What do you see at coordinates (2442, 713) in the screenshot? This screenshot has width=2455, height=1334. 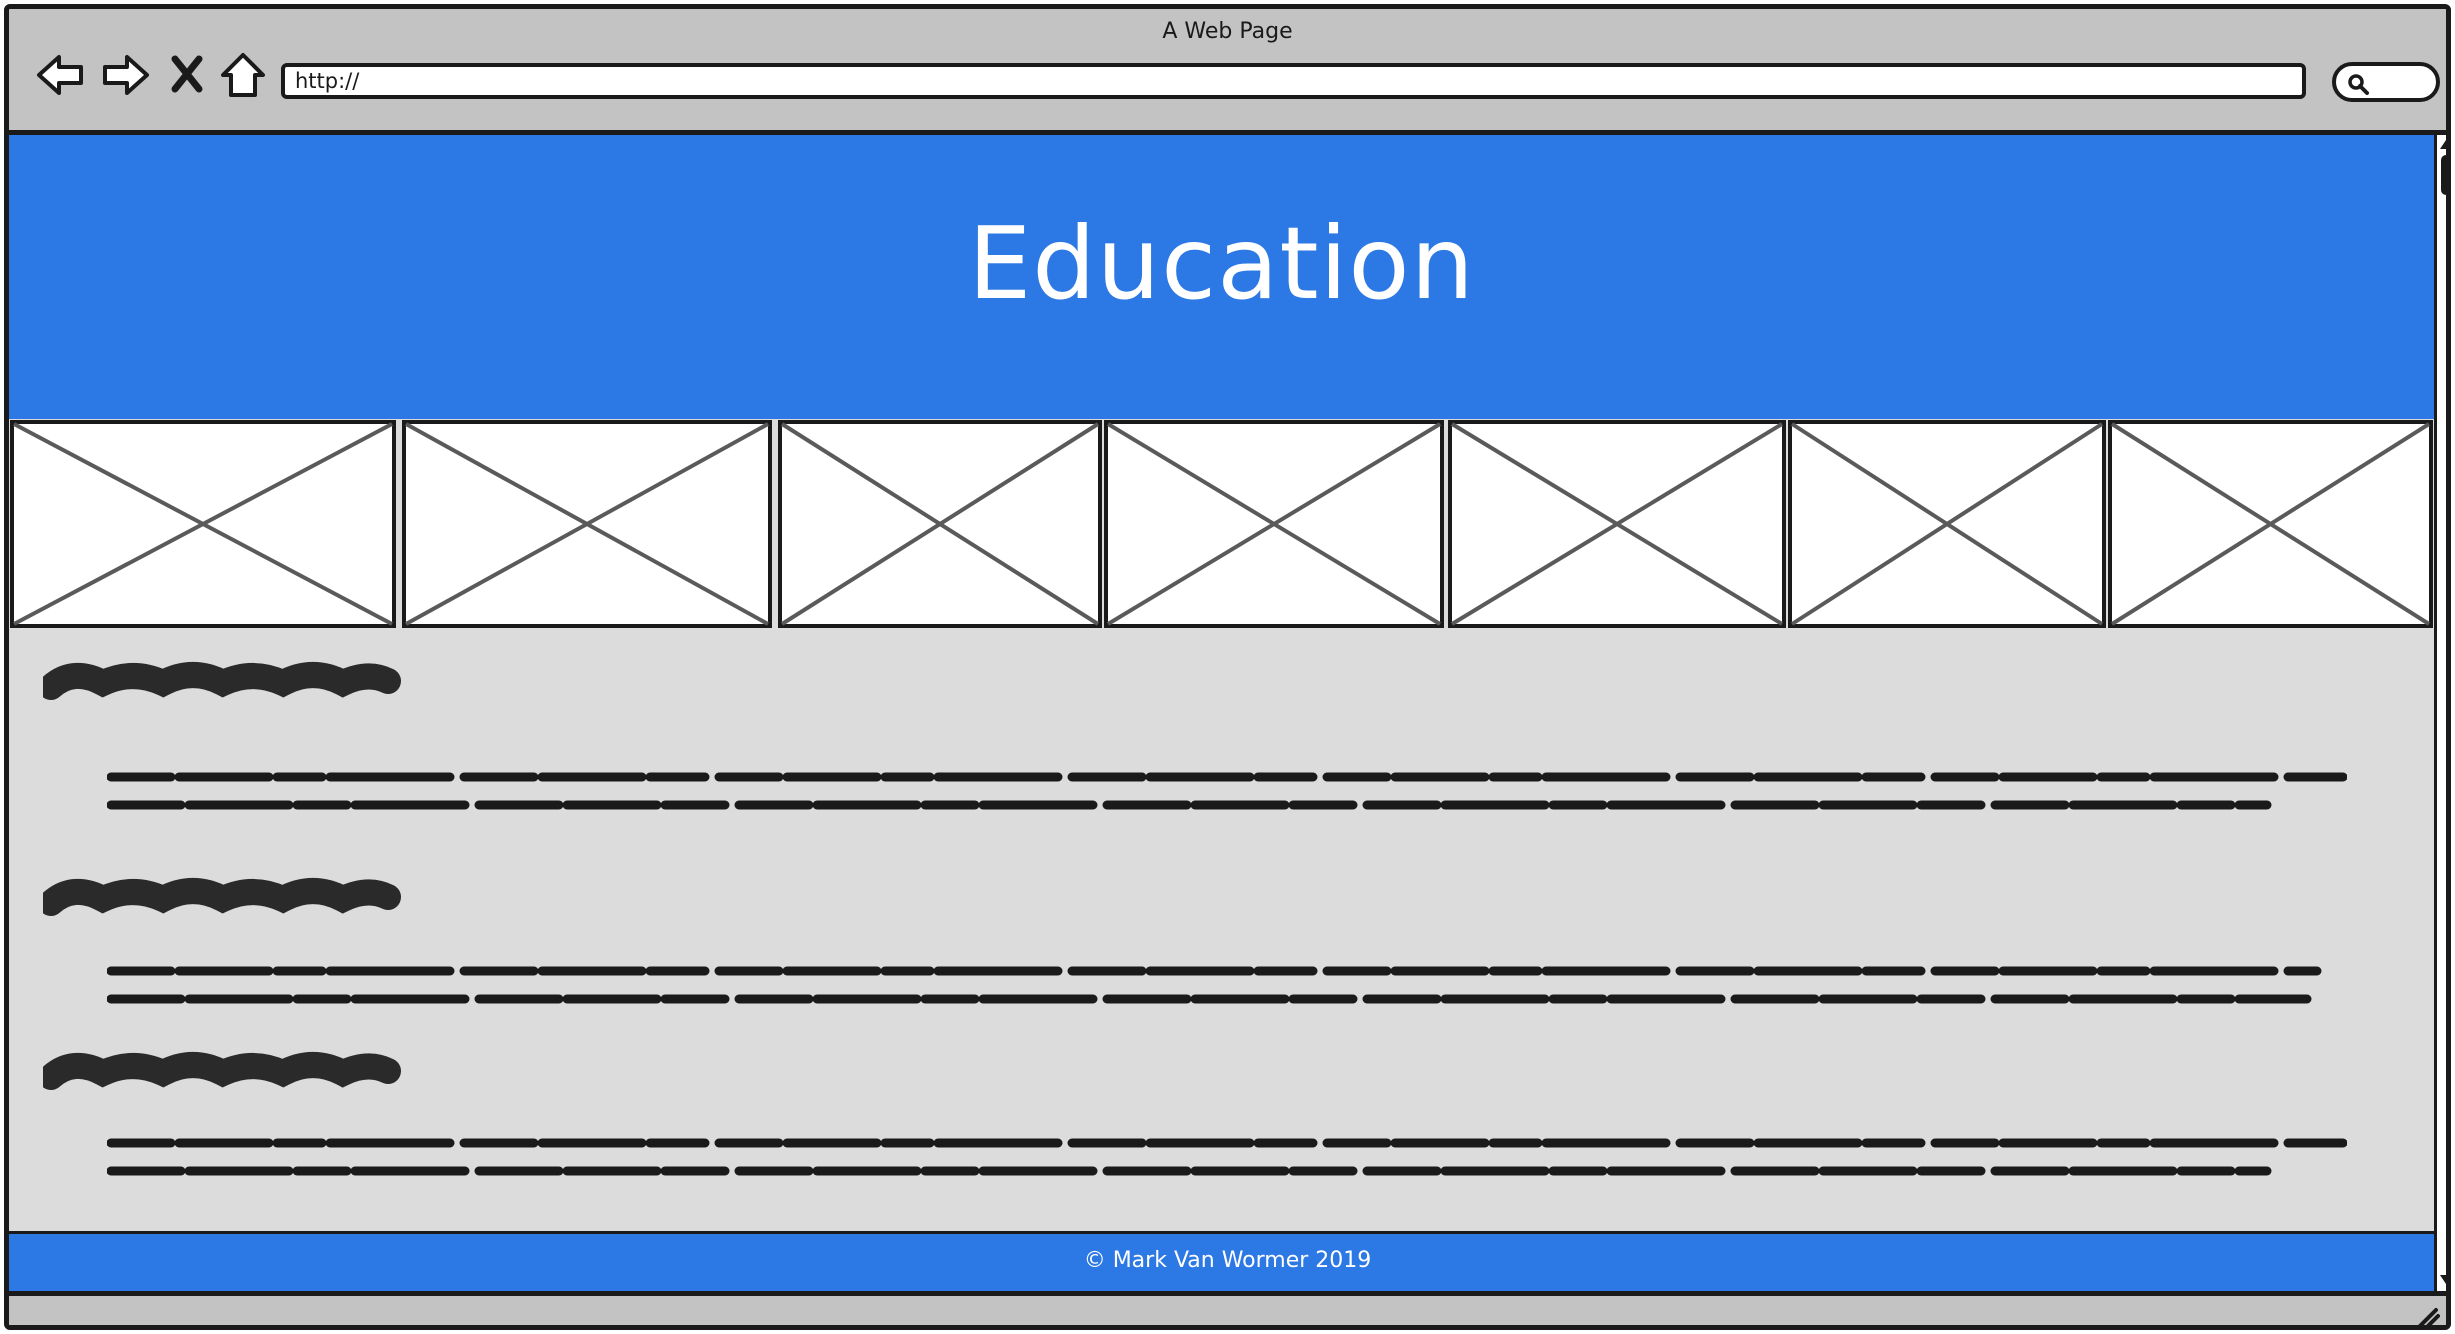 I see `vertical-scrollbar` at bounding box center [2442, 713].